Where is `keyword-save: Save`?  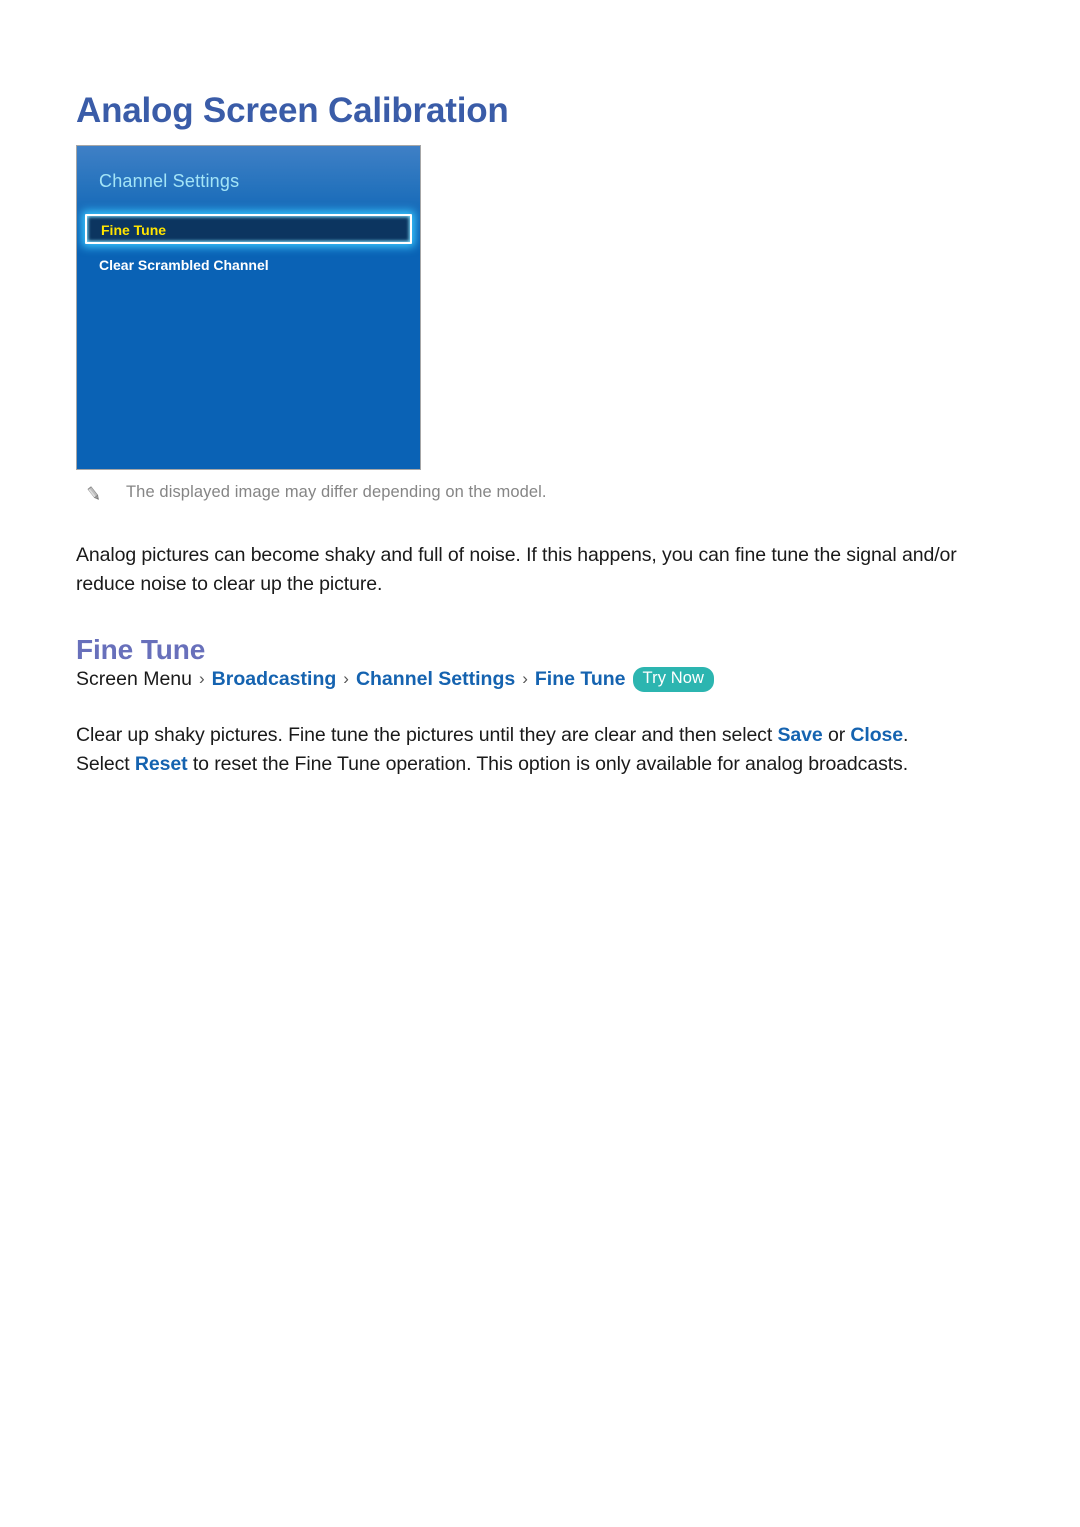
keyword-save: Save is located at coordinates (800, 734).